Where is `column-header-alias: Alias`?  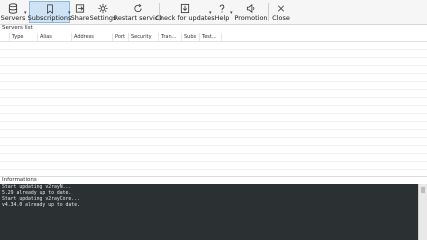 column-header-alias: Alias is located at coordinates (55, 37).